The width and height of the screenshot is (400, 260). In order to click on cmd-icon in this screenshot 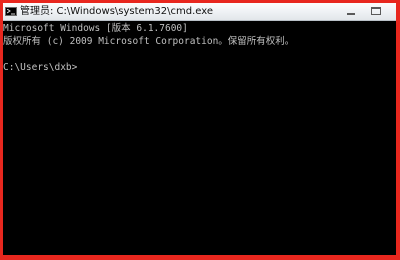, I will do `click(11, 11)`.